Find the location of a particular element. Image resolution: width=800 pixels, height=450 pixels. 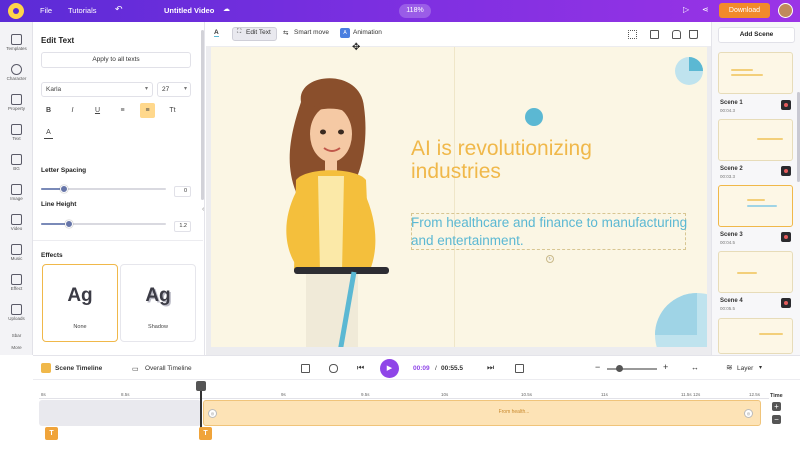

apply-to-all-button: Apply to all texts is located at coordinates (116, 60).